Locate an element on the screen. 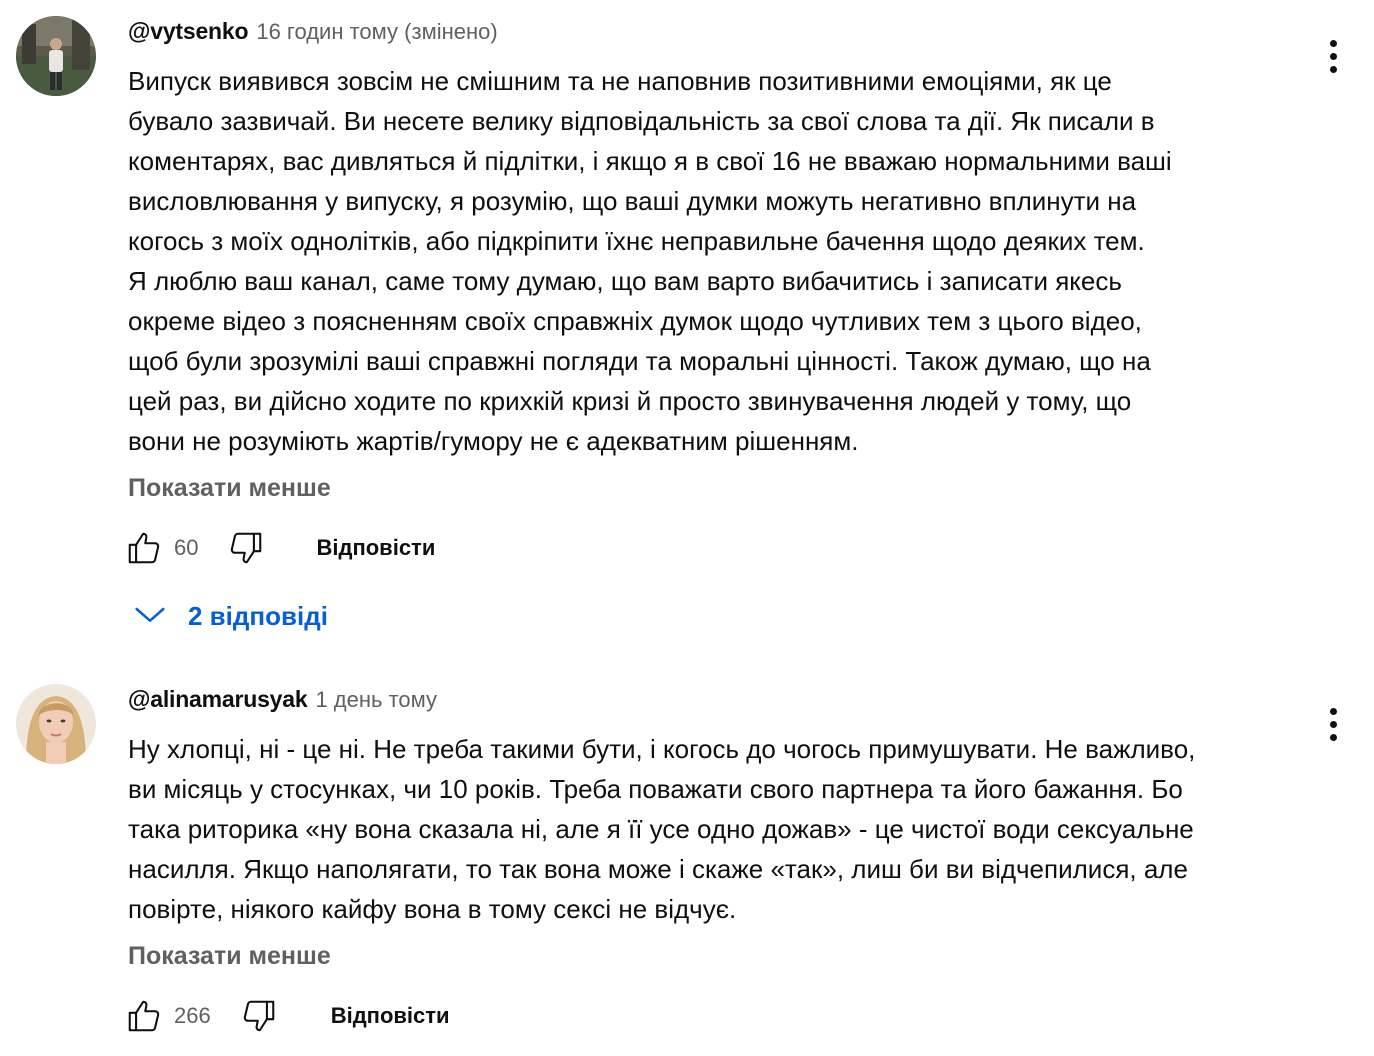 This screenshot has height=1056, width=1374. thumb-down-icon is located at coordinates (259, 1016).